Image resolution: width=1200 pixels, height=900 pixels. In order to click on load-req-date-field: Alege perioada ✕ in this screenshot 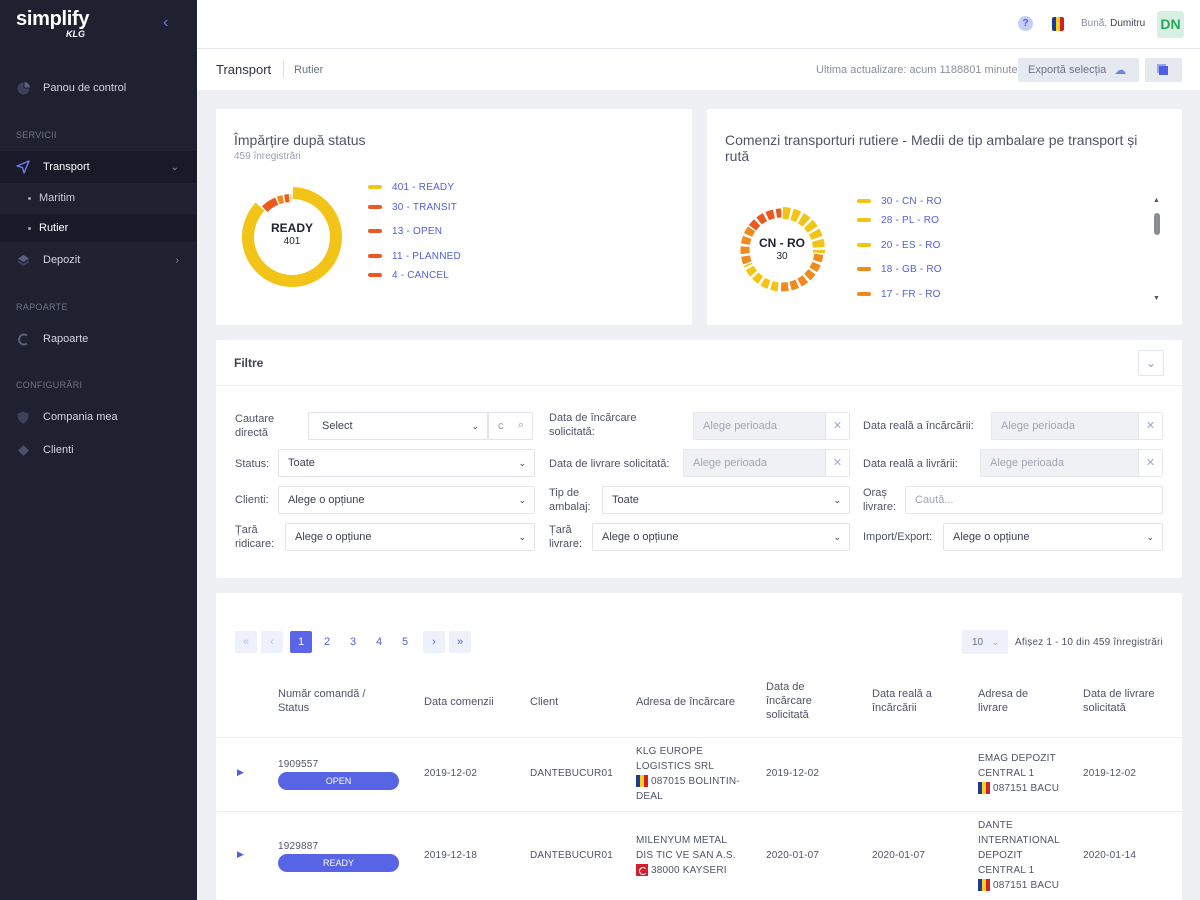, I will do `click(771, 426)`.